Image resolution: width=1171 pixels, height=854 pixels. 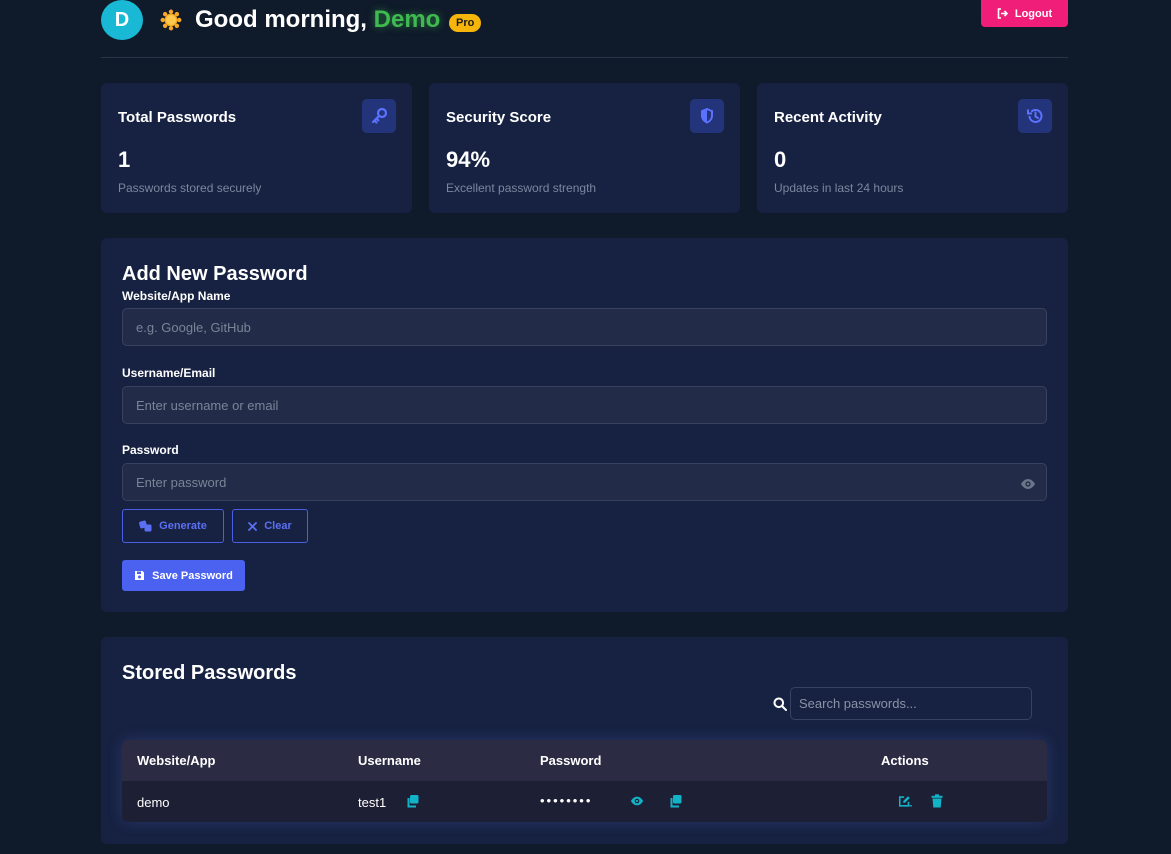 What do you see at coordinates (153, 802) in the screenshot?
I see `cell-website: demo` at bounding box center [153, 802].